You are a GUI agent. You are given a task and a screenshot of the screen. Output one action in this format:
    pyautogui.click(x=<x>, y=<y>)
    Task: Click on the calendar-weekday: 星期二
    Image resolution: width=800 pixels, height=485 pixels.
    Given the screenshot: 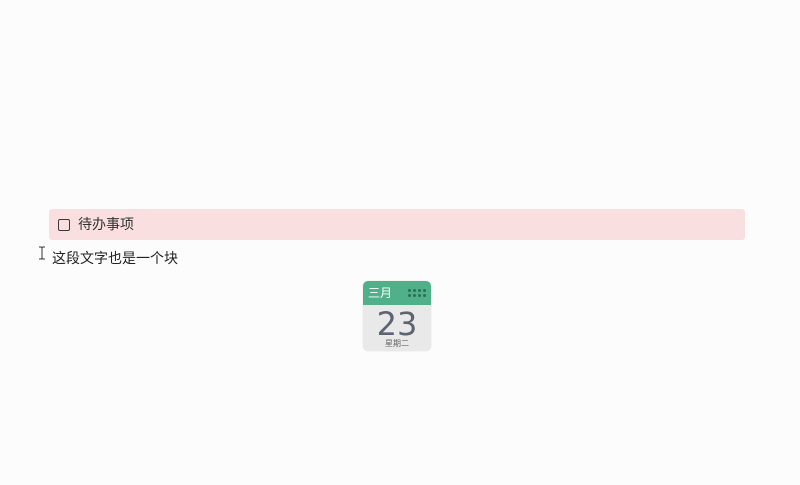 What is the action you would take?
    pyautogui.click(x=397, y=343)
    